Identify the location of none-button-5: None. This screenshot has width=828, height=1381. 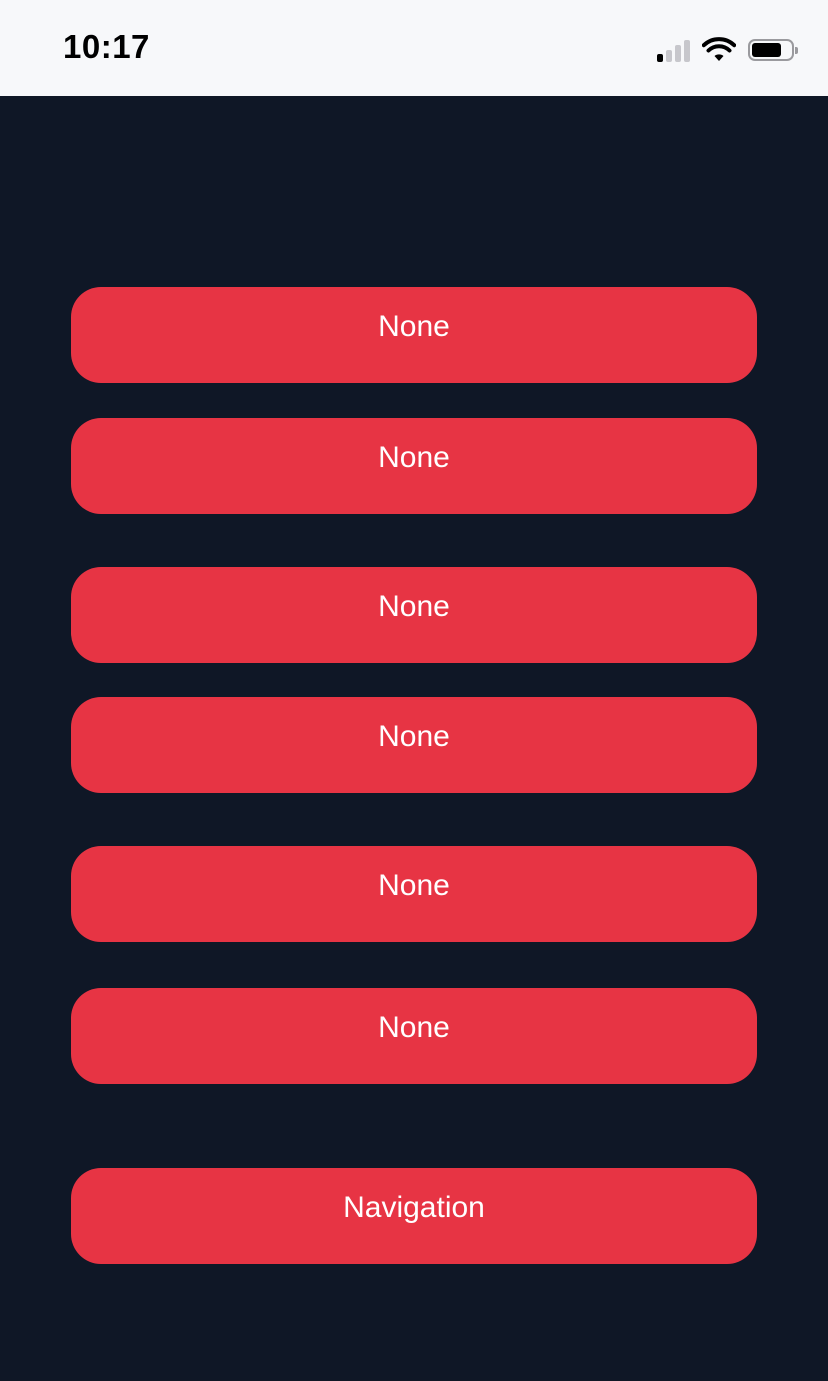
(414, 894).